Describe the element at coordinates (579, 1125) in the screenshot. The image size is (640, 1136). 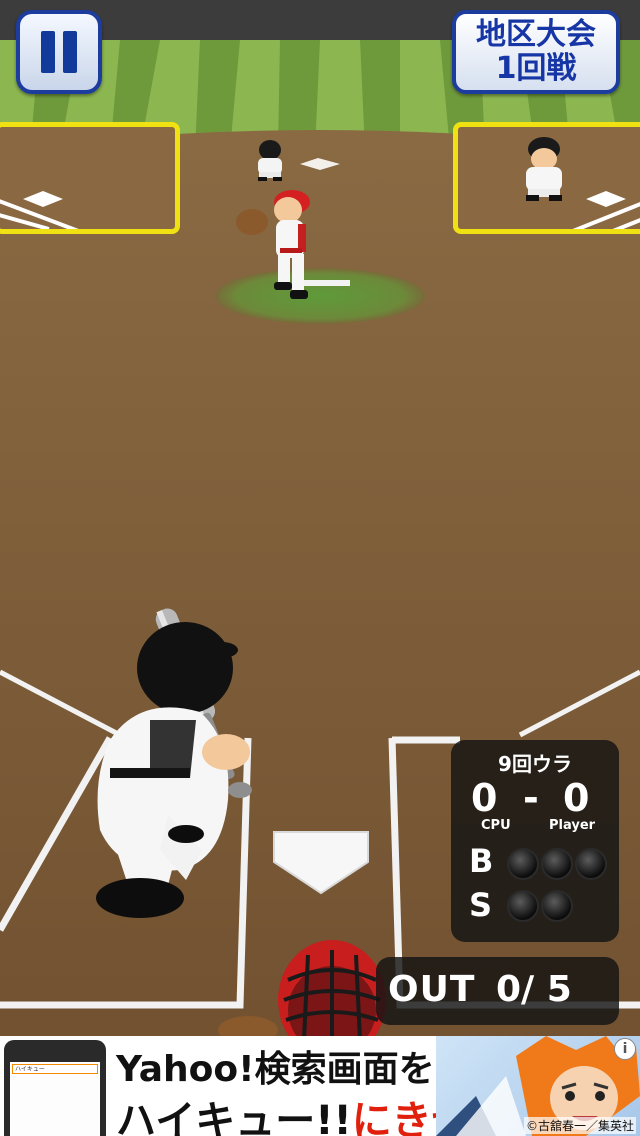
I see `ad-copyright: ©古舘春一／集英社` at that location.